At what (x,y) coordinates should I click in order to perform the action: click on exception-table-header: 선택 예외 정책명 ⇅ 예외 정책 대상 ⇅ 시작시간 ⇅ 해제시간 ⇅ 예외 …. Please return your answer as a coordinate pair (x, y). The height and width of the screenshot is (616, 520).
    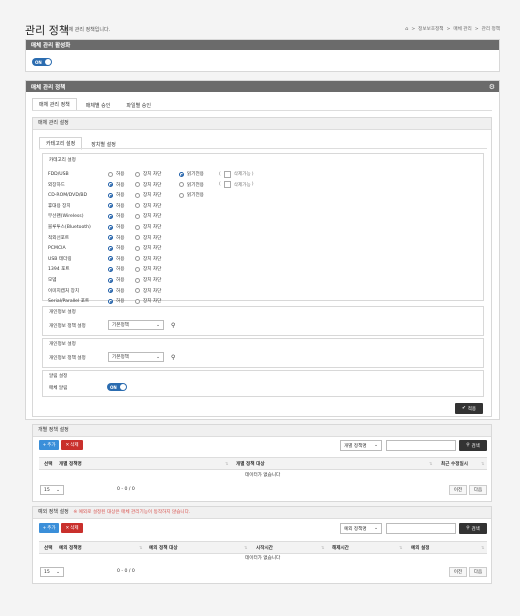
    Looking at the image, I should click on (263, 547).